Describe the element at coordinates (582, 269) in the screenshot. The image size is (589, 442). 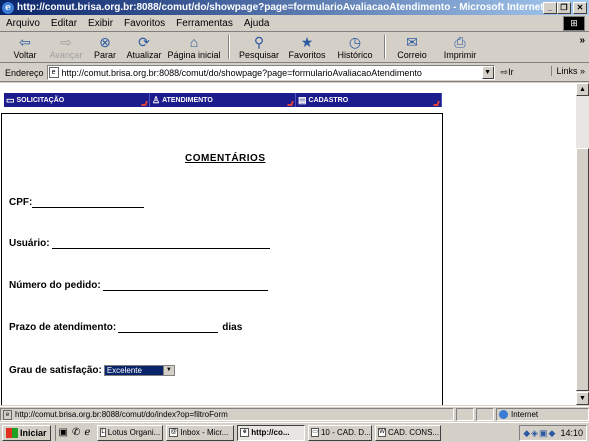
I see `scroll-thumb` at that location.